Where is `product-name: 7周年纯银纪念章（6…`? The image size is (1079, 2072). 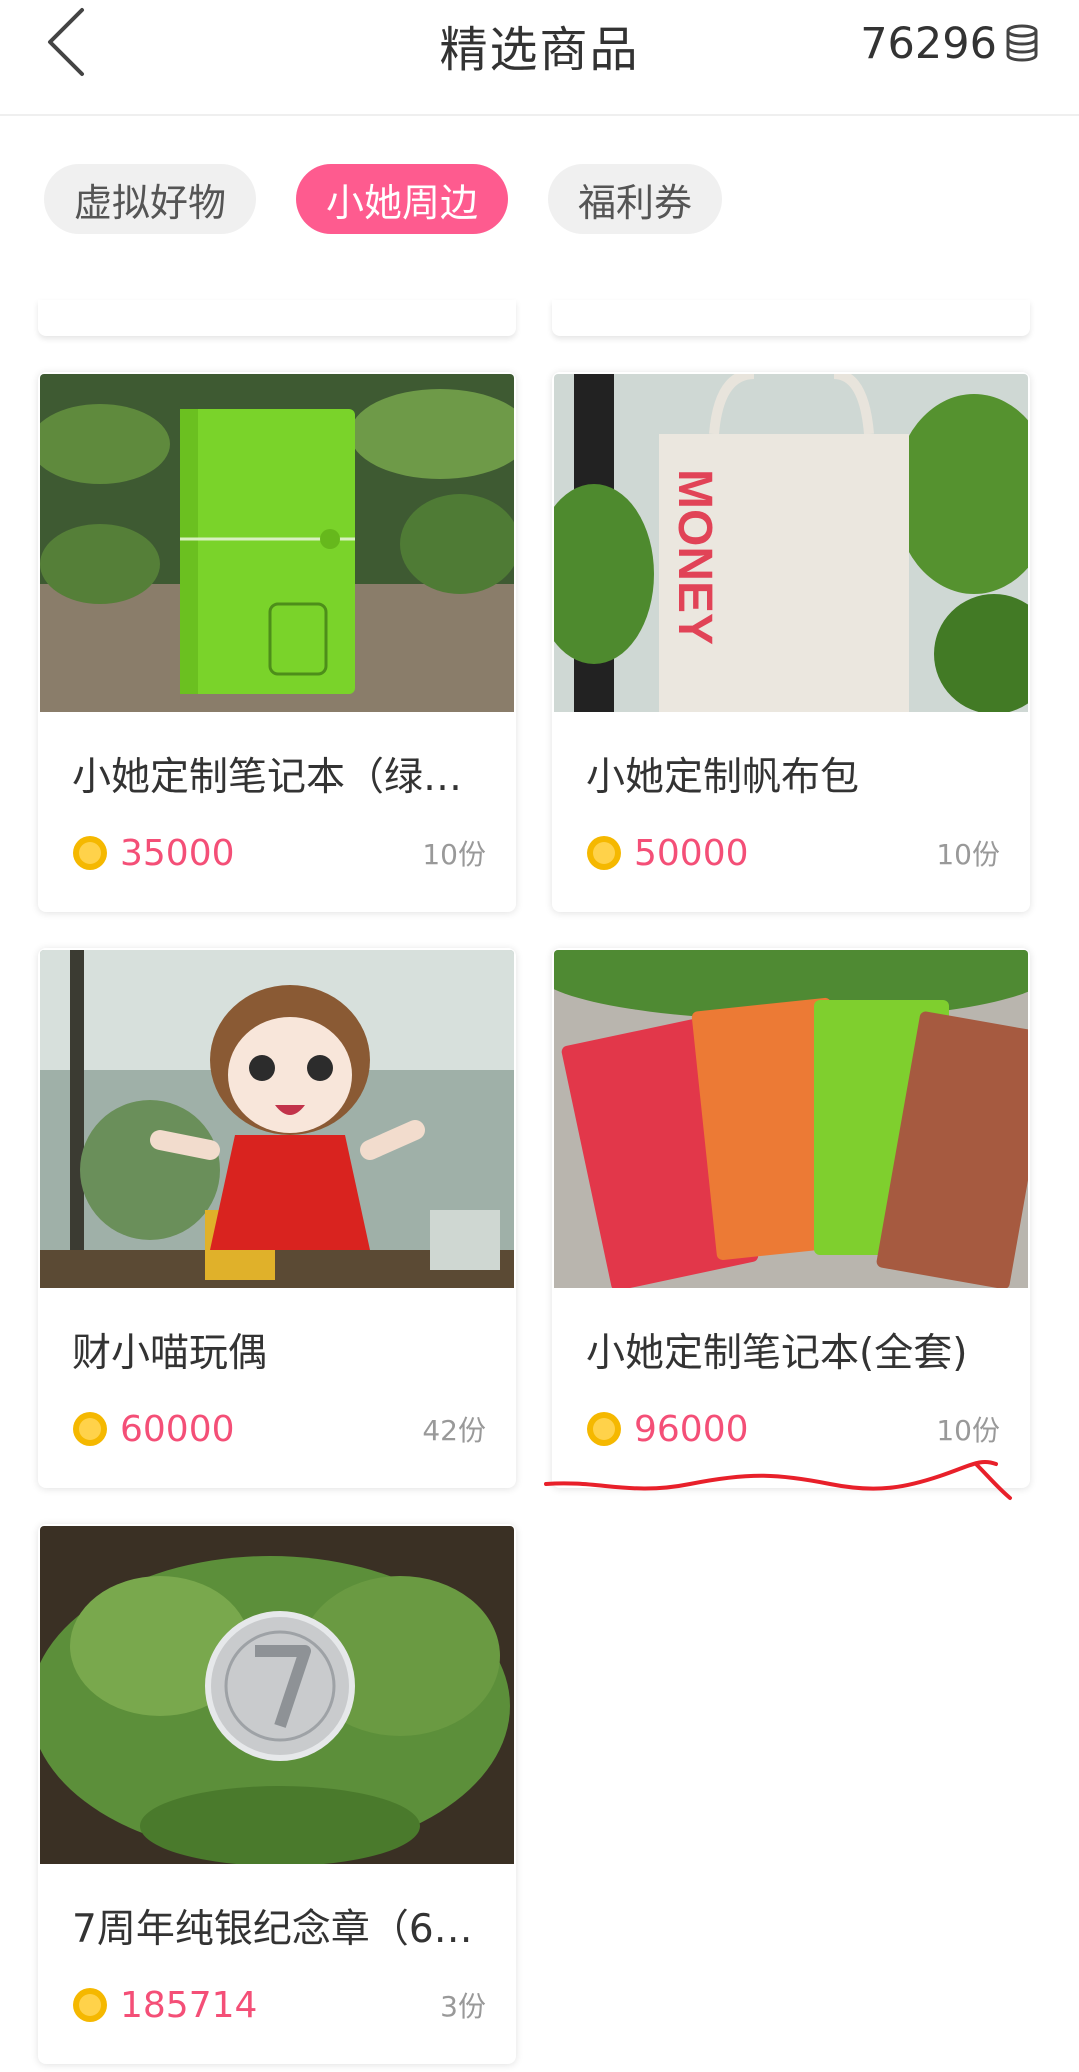 product-name: 7周年纯银纪念章（6… is located at coordinates (272, 1929).